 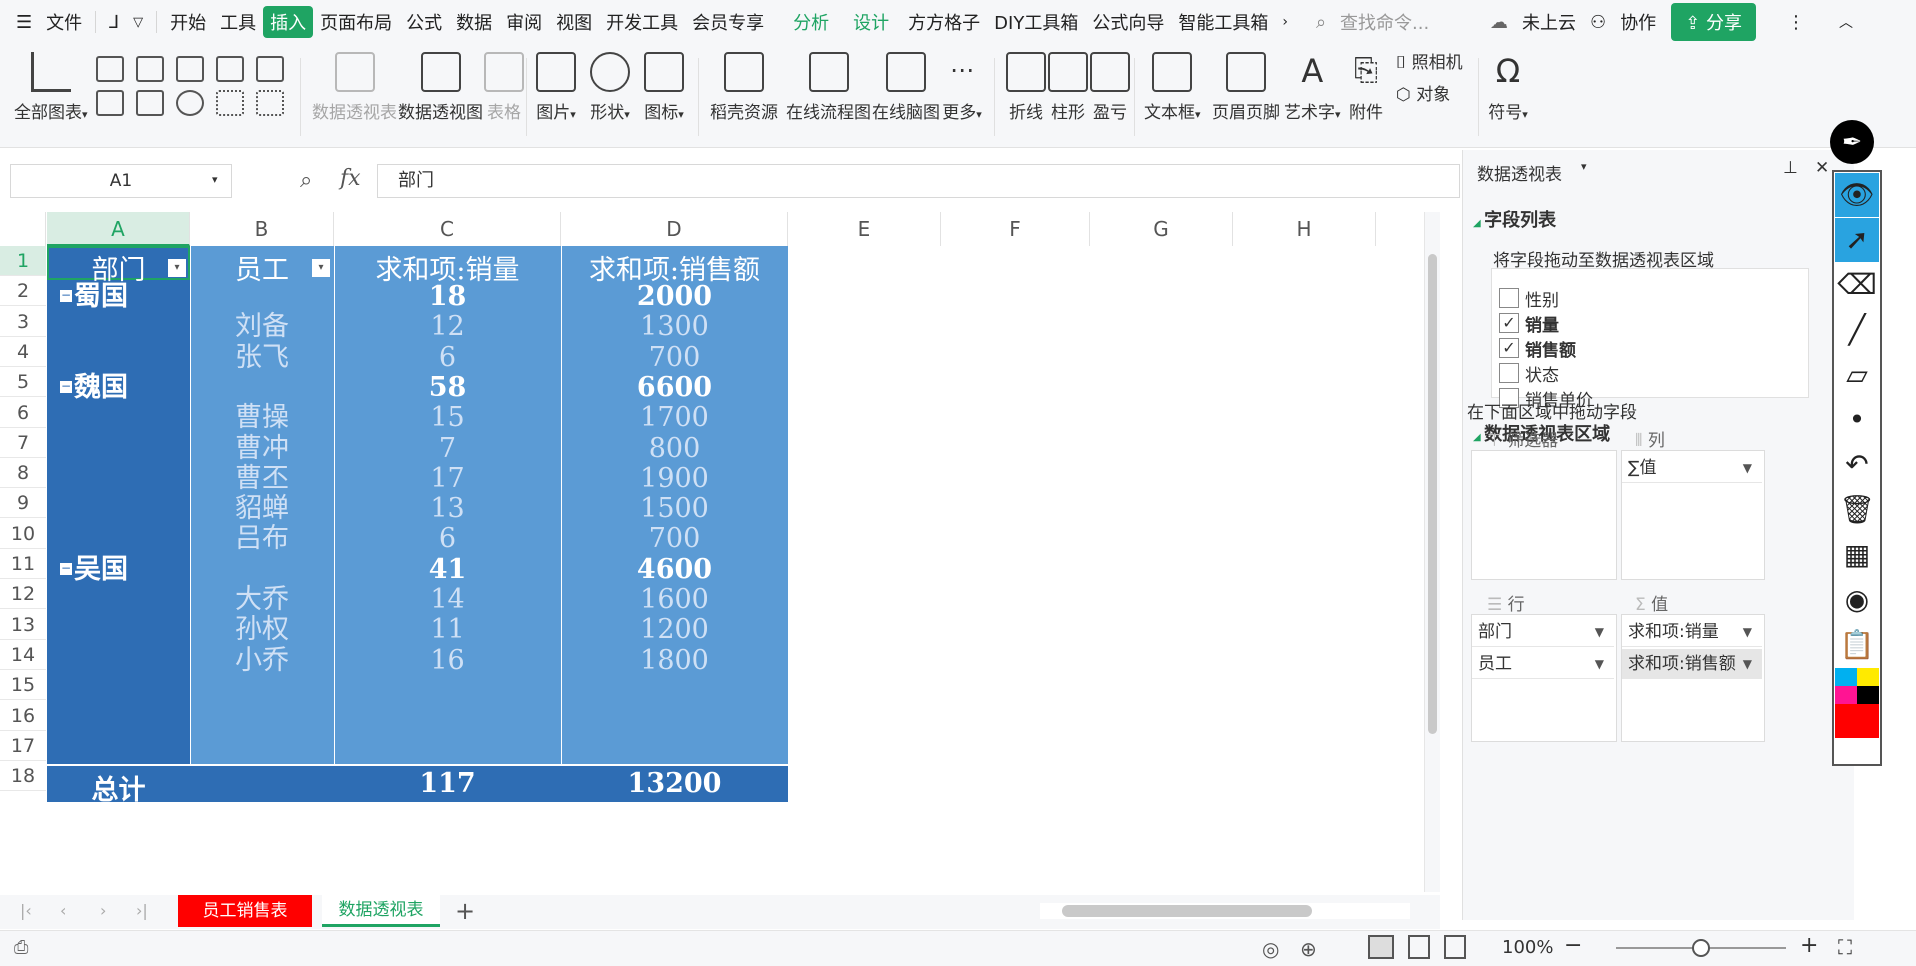 What do you see at coordinates (190, 103) in the screenshot?
I see `pie-chart-icon` at bounding box center [190, 103].